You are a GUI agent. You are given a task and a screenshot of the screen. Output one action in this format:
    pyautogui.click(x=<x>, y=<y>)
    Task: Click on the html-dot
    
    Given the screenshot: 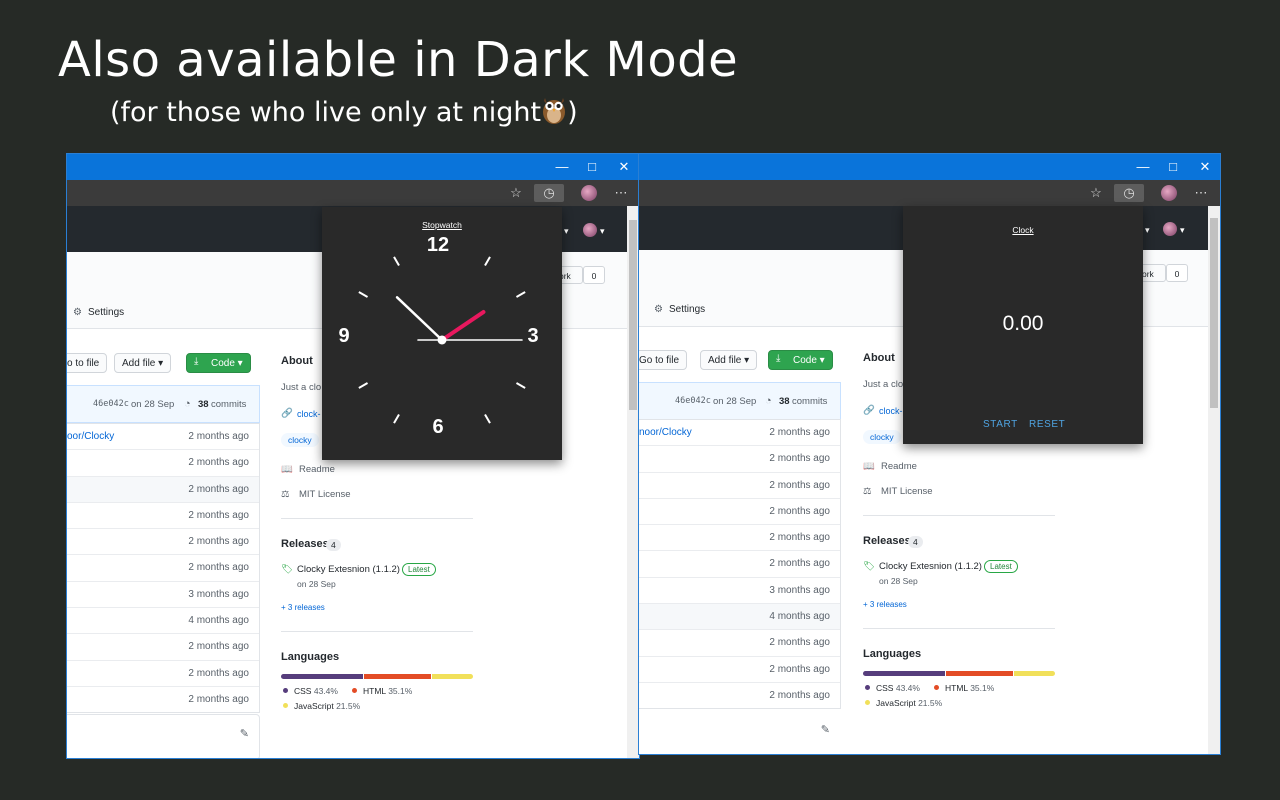 What is the action you would take?
    pyautogui.click(x=936, y=687)
    